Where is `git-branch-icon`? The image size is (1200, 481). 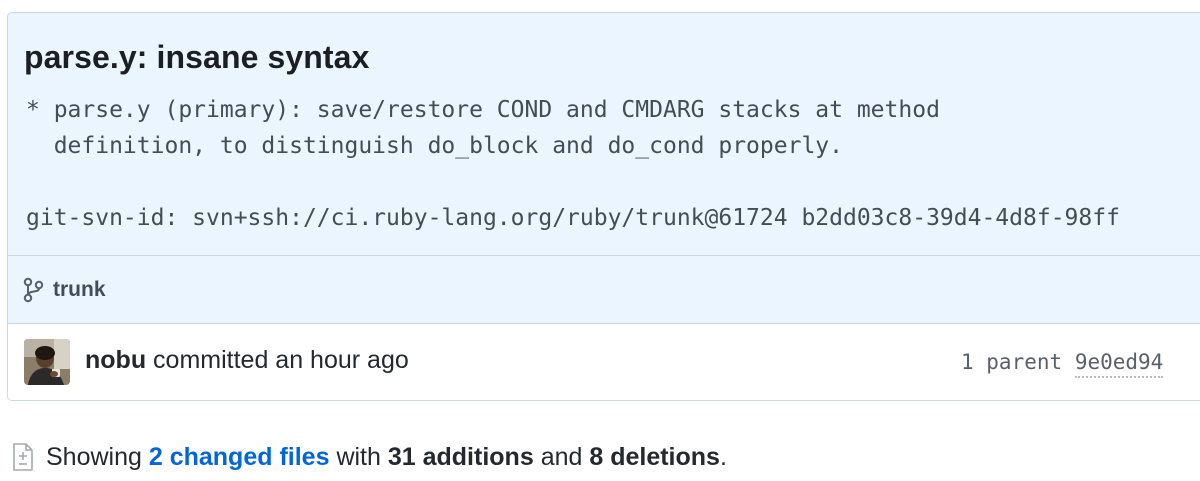 git-branch-icon is located at coordinates (34, 290).